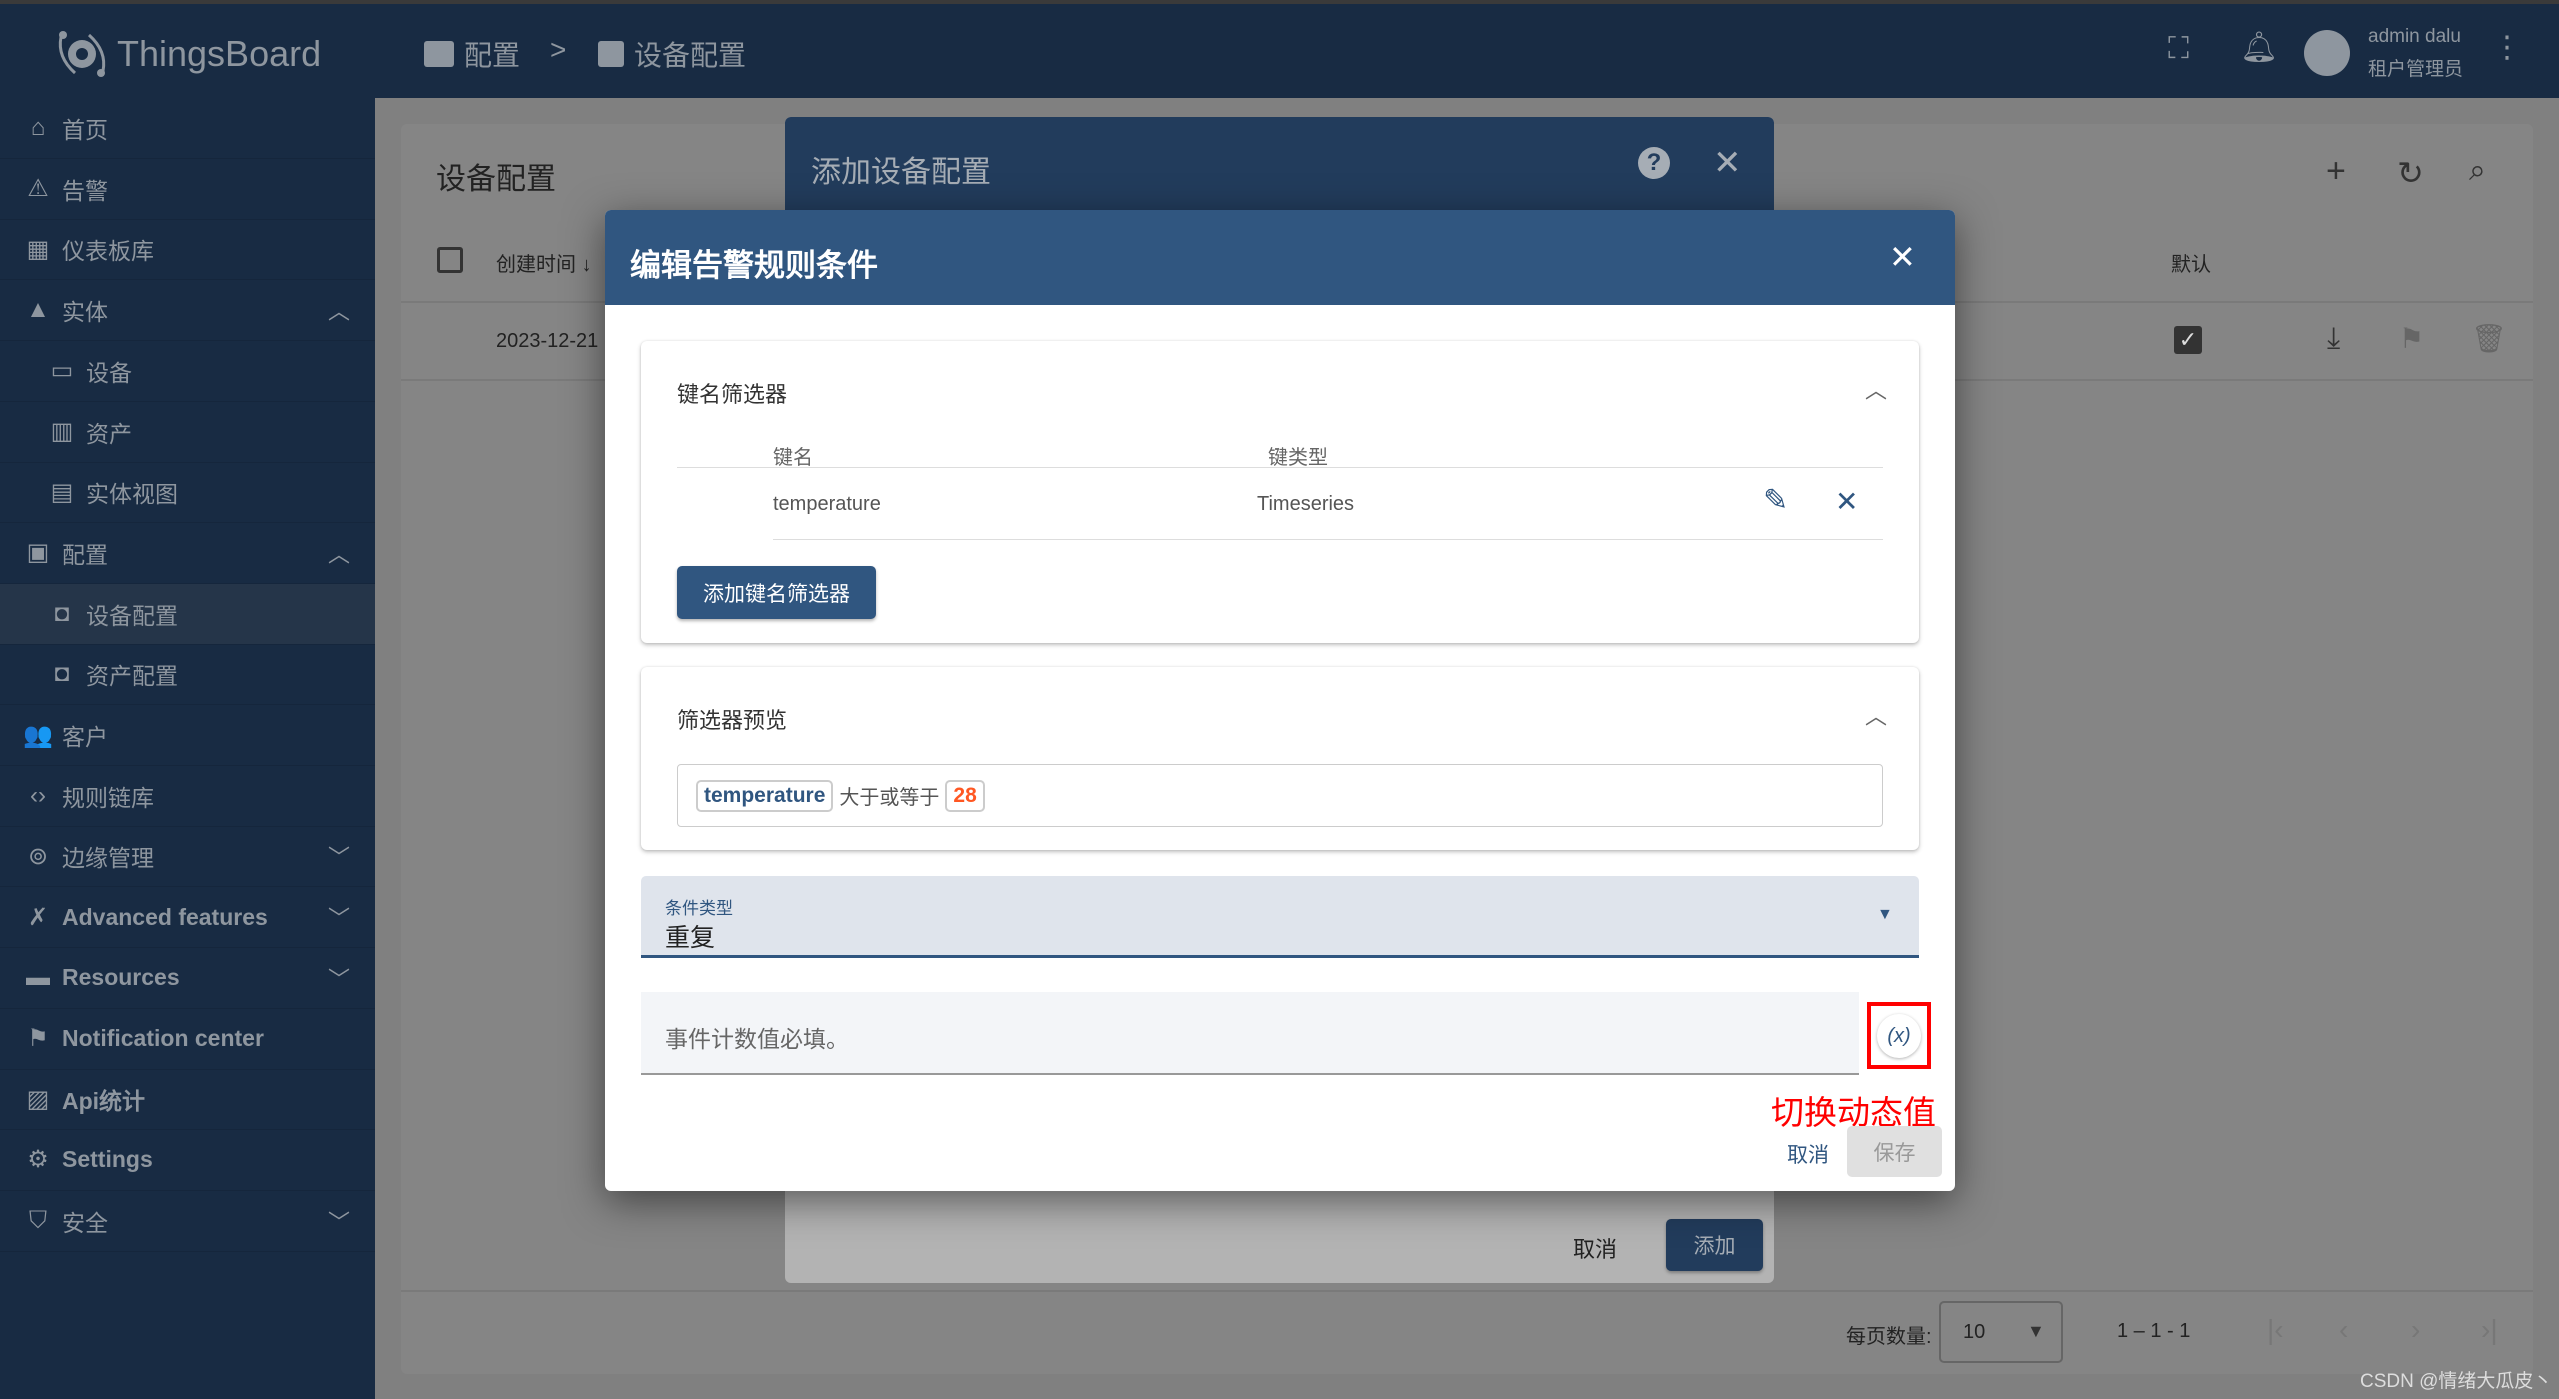 This screenshot has width=2559, height=1399. What do you see at coordinates (757, 1039) in the screenshot?
I see `input-placeholder: 事件计数值必填。` at bounding box center [757, 1039].